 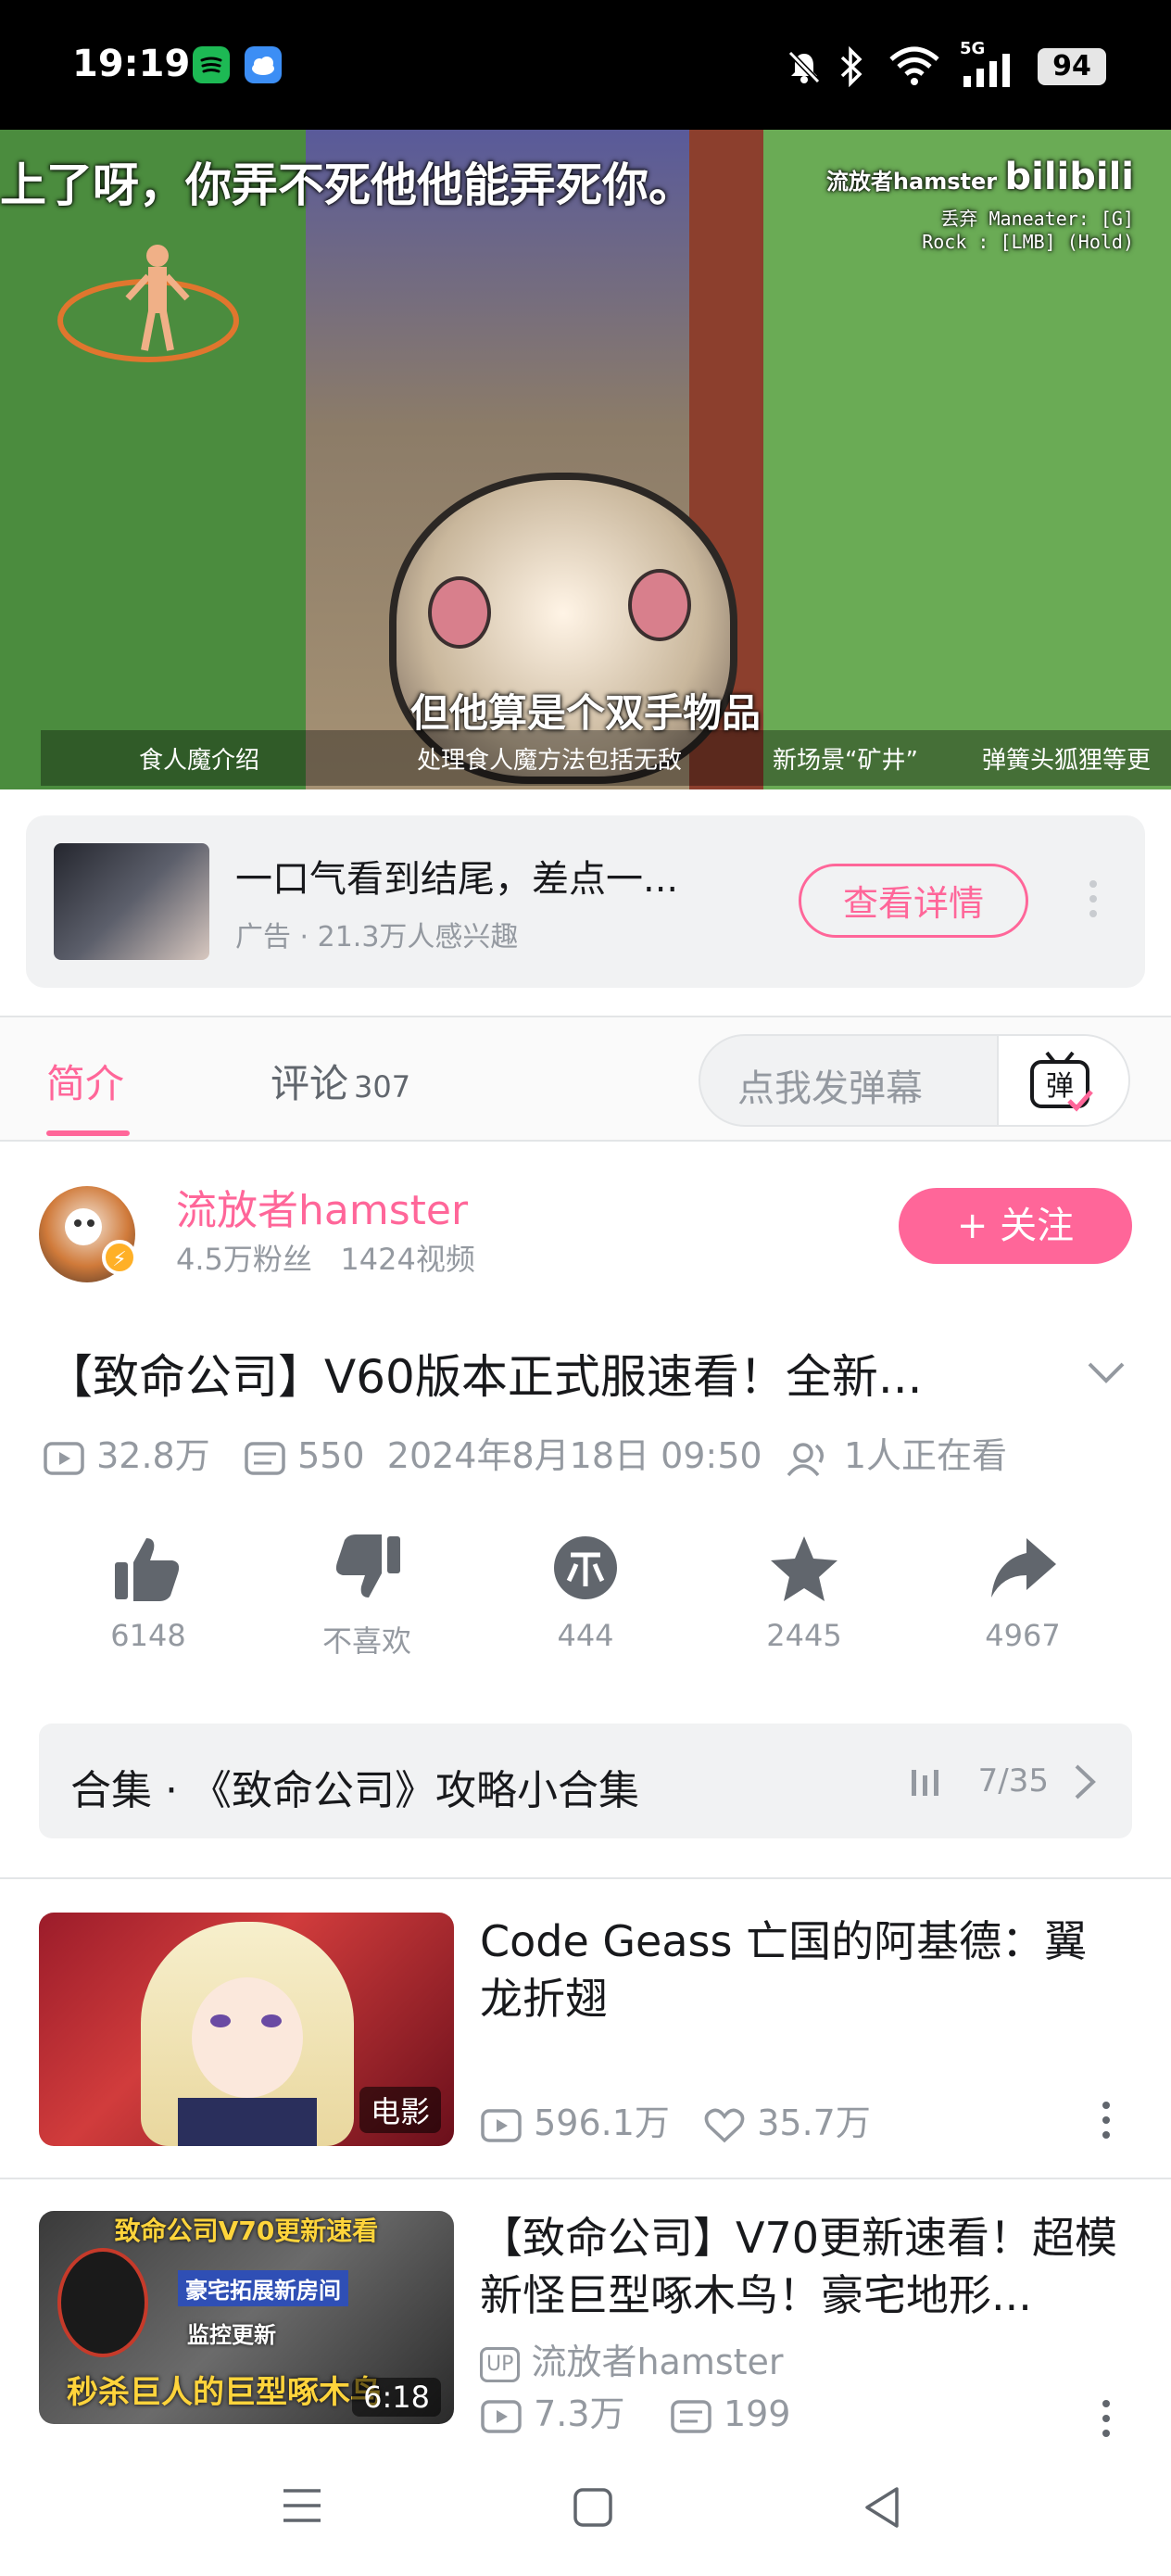 What do you see at coordinates (602, 2122) in the screenshot?
I see `video-item-views: 596.1万` at bounding box center [602, 2122].